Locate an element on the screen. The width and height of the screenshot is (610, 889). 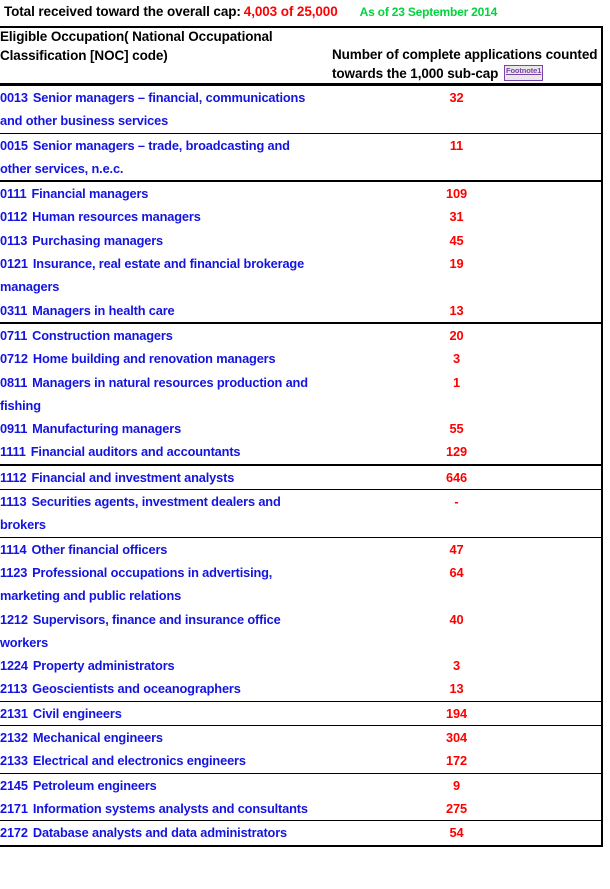
application-count-cell: 194 is located at coordinates (457, 714).